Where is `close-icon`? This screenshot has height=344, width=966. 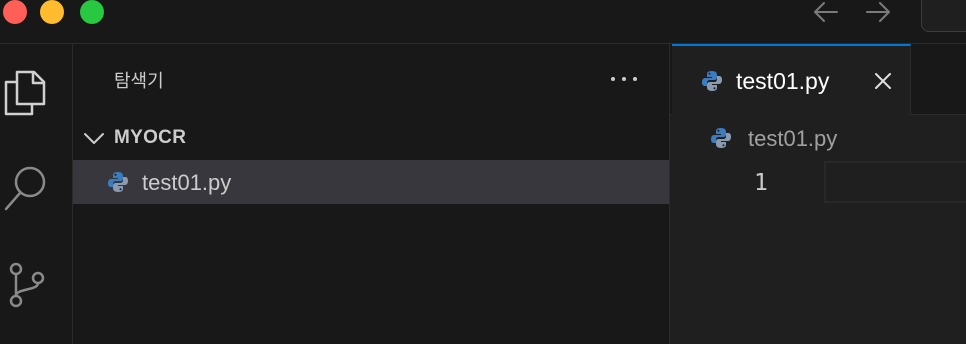
close-icon is located at coordinates (883, 81).